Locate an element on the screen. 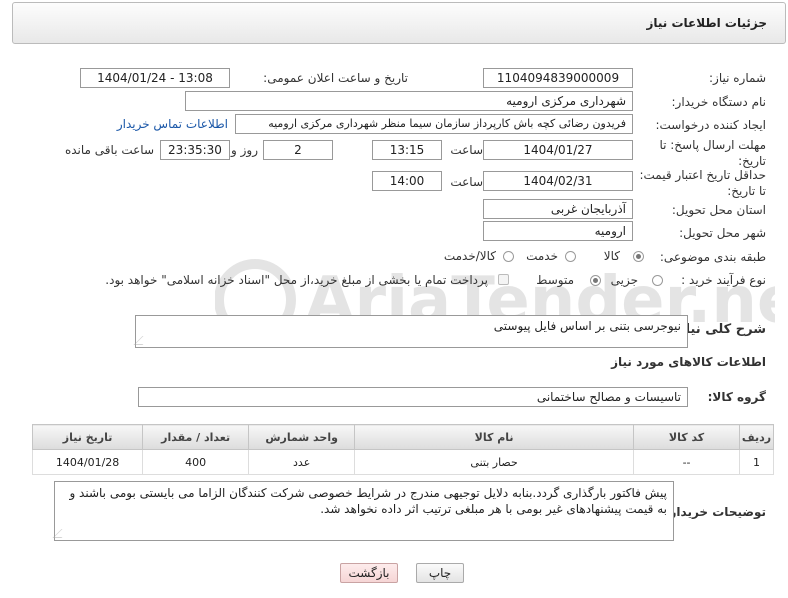 Image resolution: width=788 pixels, height=598 pixels. buyer-org-field: شهرداری مرکزی ارومیه is located at coordinates (409, 101).